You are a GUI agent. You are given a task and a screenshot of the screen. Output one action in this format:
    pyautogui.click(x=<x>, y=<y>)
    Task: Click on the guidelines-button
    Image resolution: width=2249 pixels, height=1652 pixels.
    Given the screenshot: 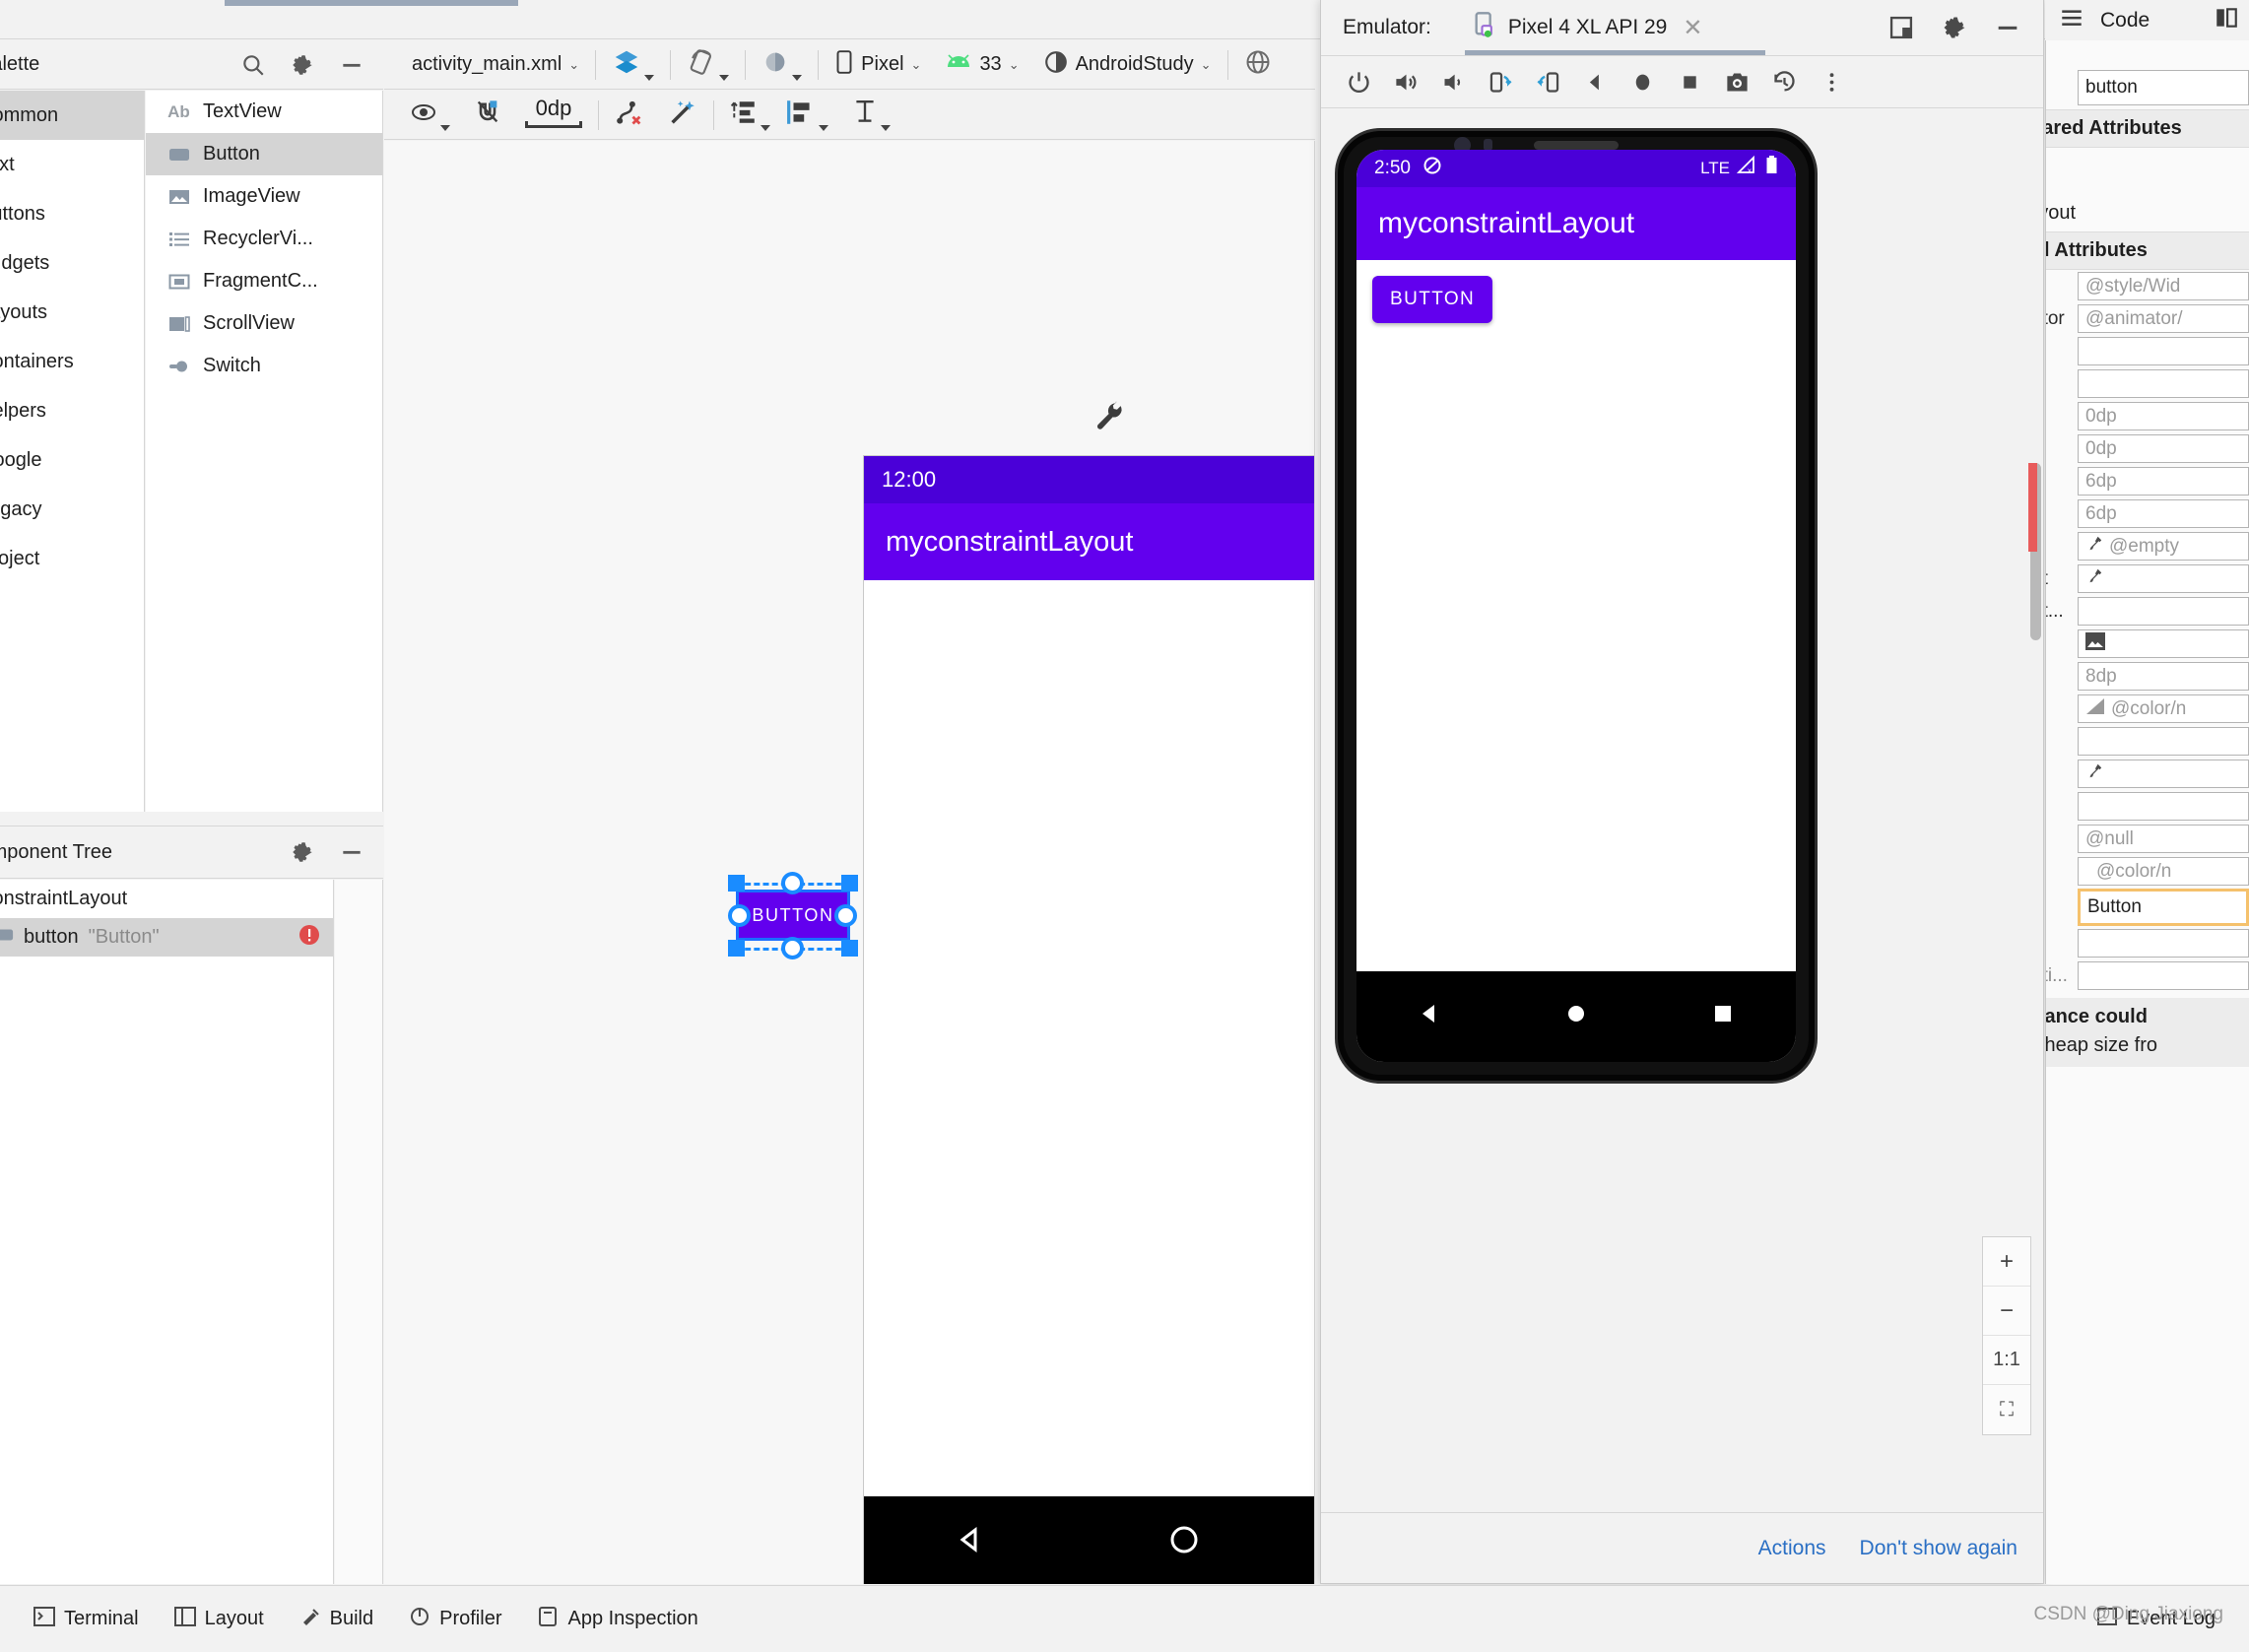 What is the action you would take?
    pyautogui.click(x=871, y=116)
    